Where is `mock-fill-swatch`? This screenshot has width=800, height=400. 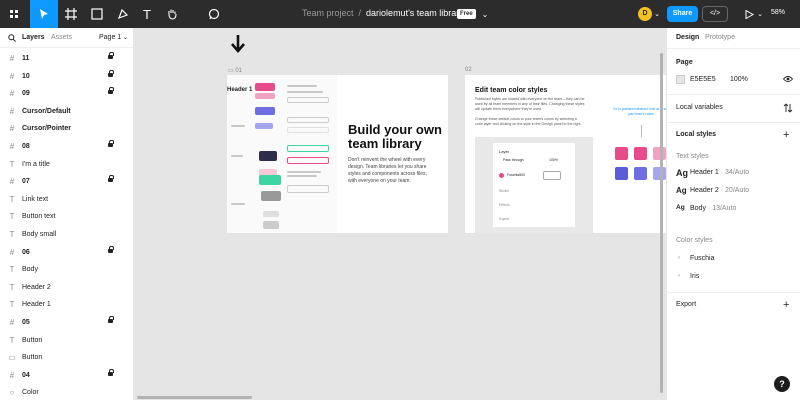
mock-fill-swatch is located at coordinates (501, 175).